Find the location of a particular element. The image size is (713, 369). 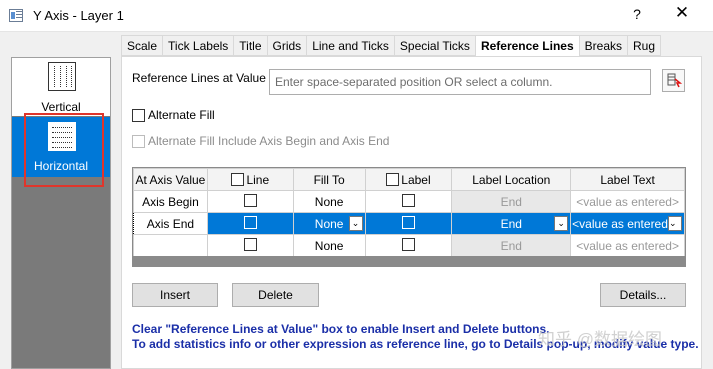

tab-grids: Grids is located at coordinates (286, 45).